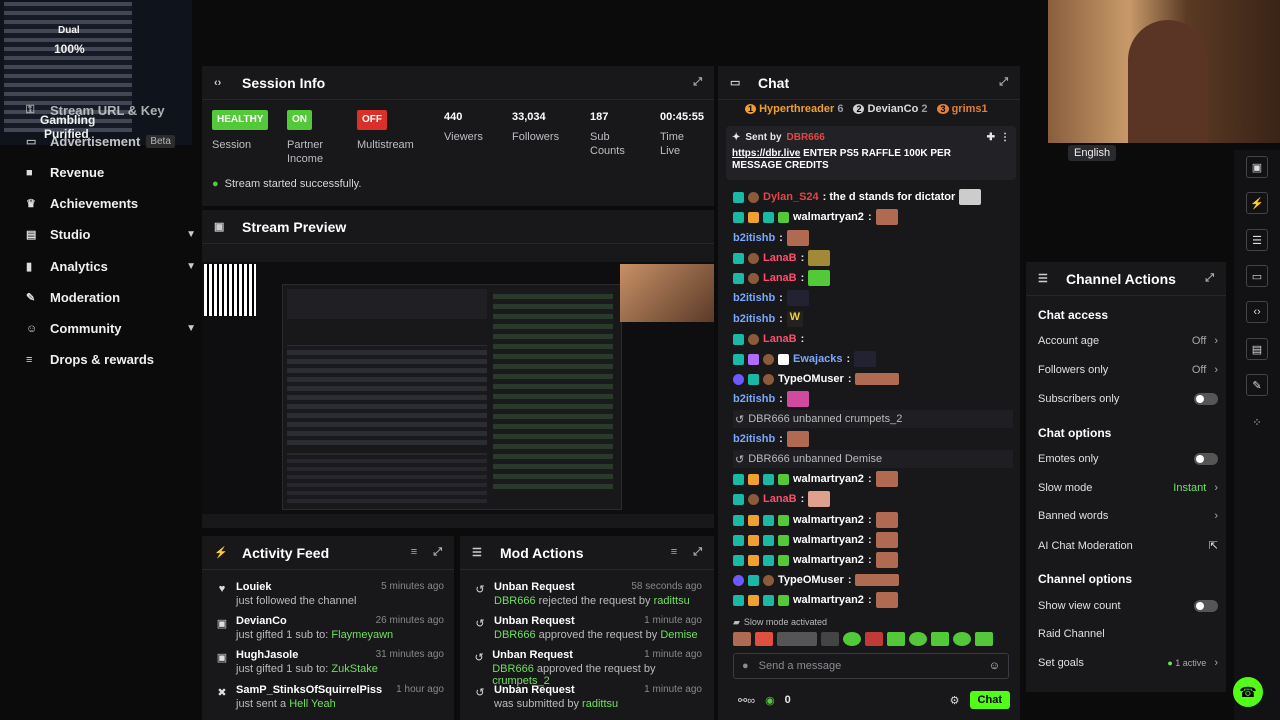 This screenshot has height=720, width=1280. What do you see at coordinates (111, 266) in the screenshot?
I see `sidebar-item-analytics: ▮ Analytics ▼` at bounding box center [111, 266].